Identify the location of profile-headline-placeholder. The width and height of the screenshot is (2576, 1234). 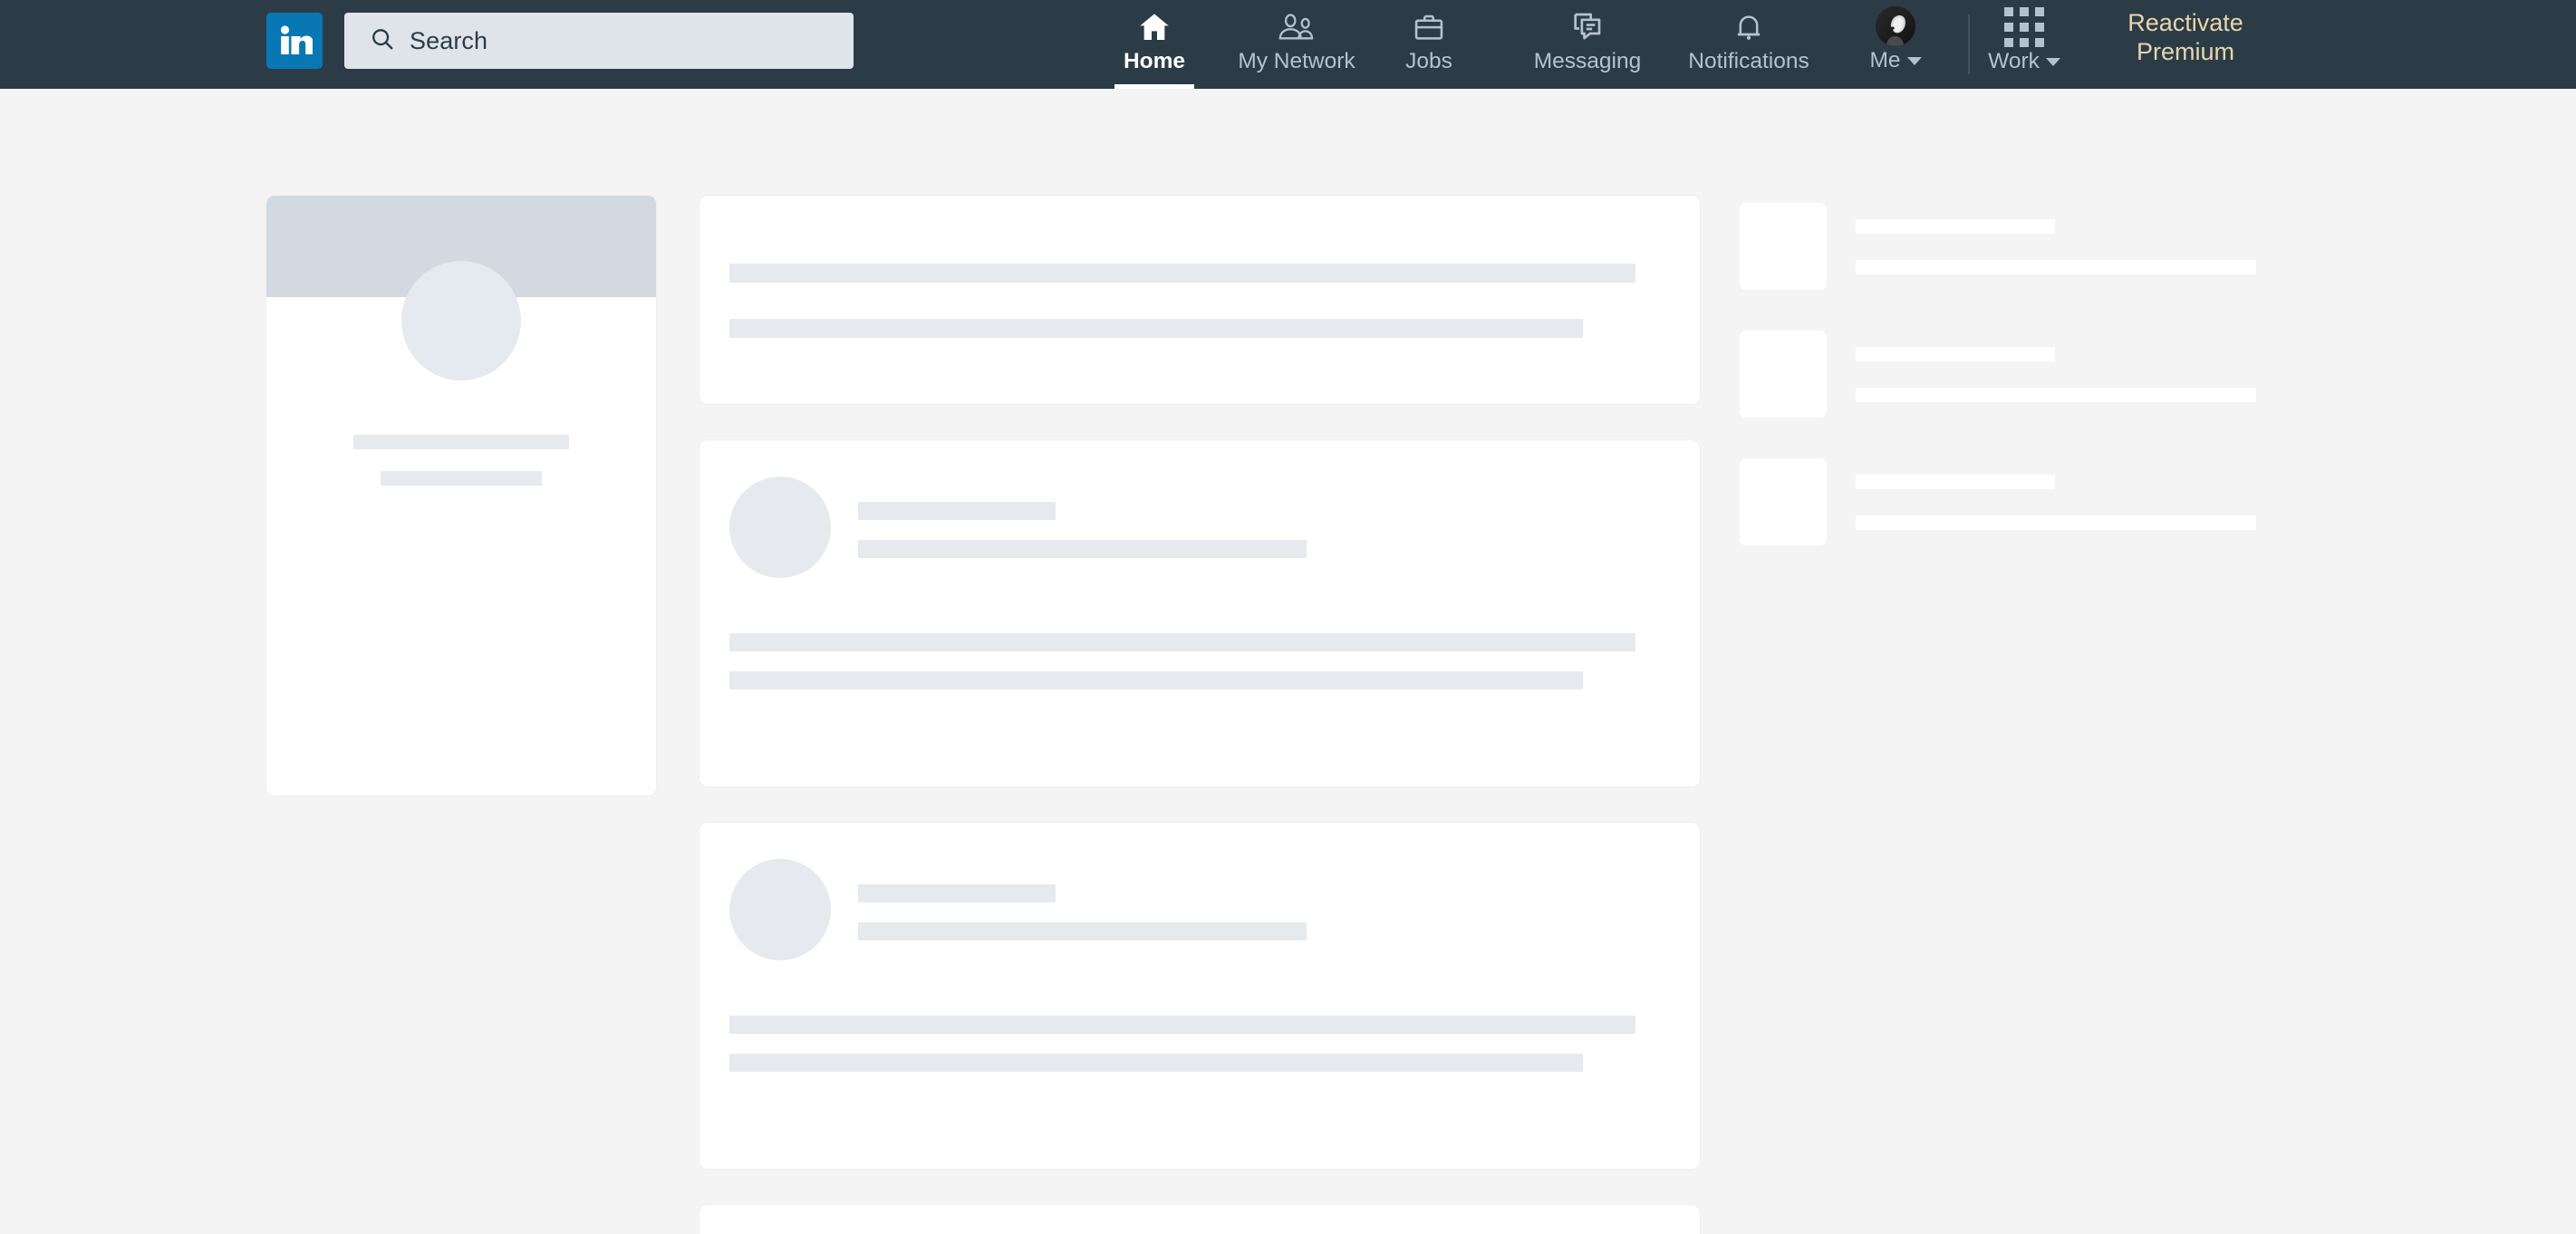
(461, 478).